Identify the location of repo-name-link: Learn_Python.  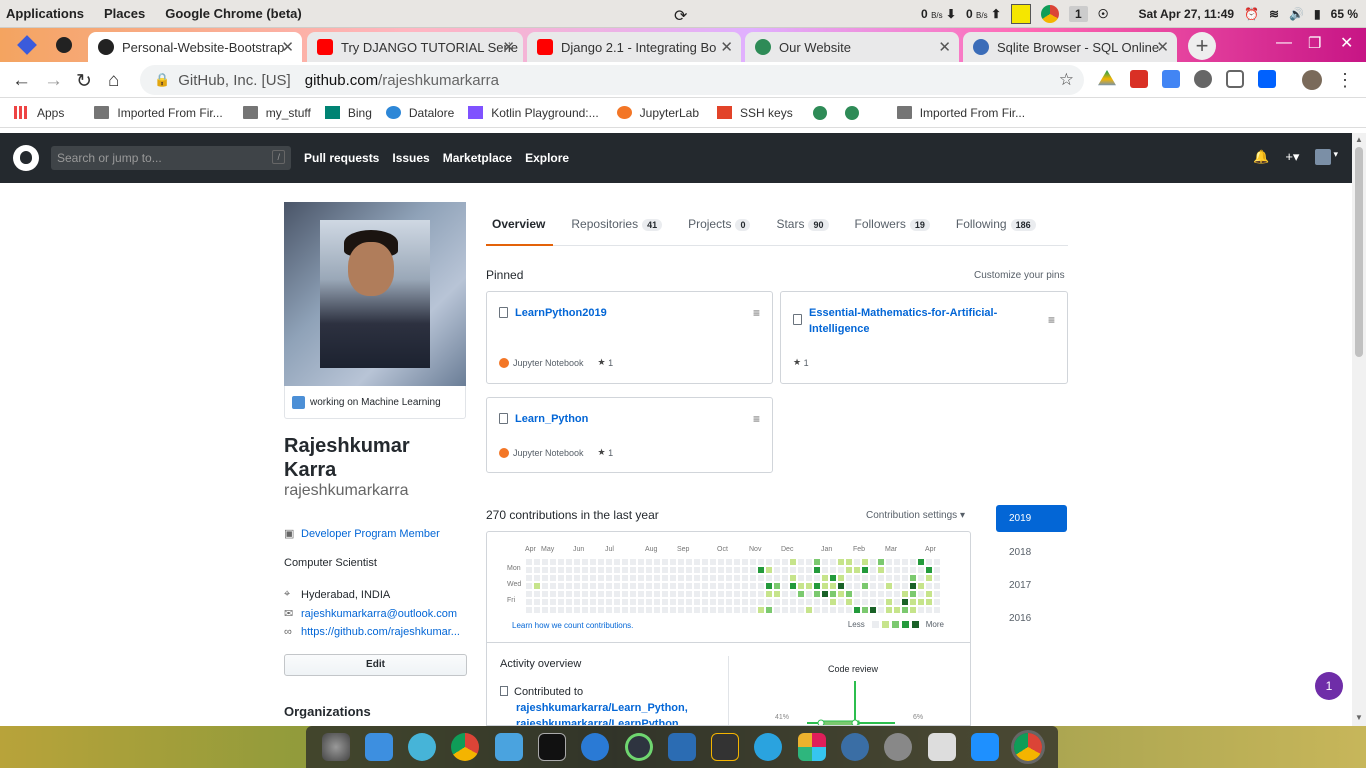
(551, 419).